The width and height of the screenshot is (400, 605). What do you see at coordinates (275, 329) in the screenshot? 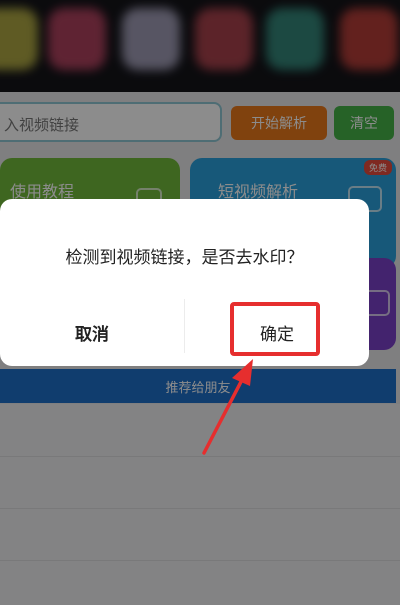
I see `confirm-highlight-box` at bounding box center [275, 329].